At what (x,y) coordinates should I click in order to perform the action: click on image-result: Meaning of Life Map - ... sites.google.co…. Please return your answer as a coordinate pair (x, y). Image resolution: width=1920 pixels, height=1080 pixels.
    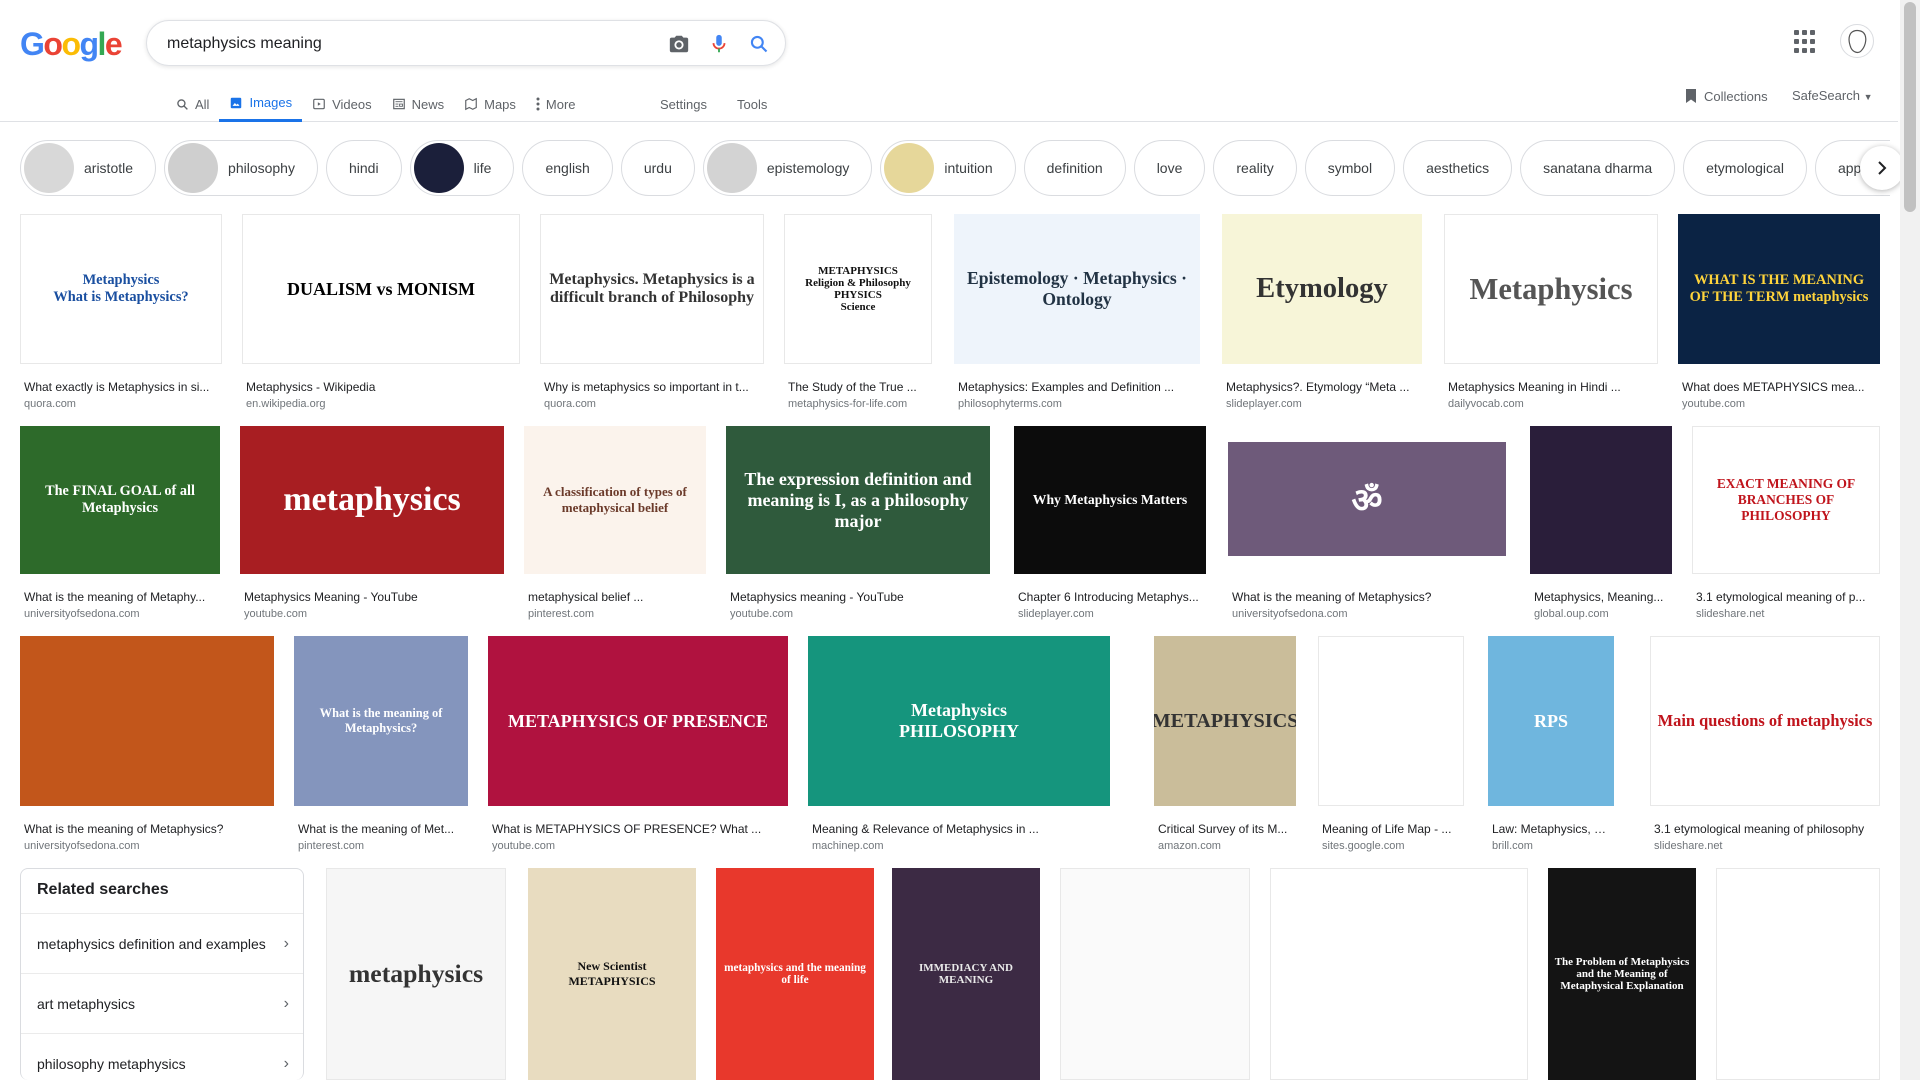
    Looking at the image, I should click on (1391, 747).